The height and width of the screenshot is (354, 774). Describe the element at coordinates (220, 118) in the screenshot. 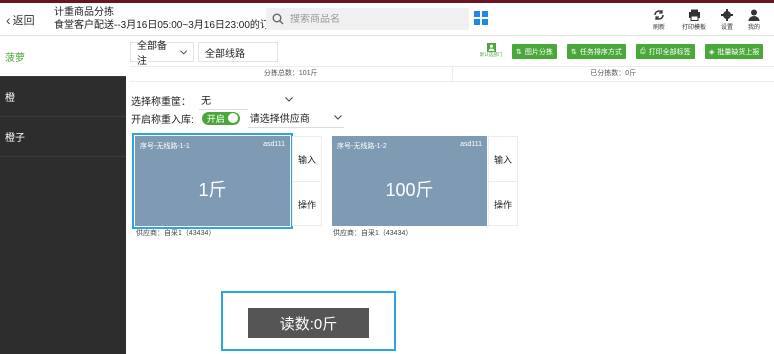

I see `reweigh-toggle: 开启` at that location.